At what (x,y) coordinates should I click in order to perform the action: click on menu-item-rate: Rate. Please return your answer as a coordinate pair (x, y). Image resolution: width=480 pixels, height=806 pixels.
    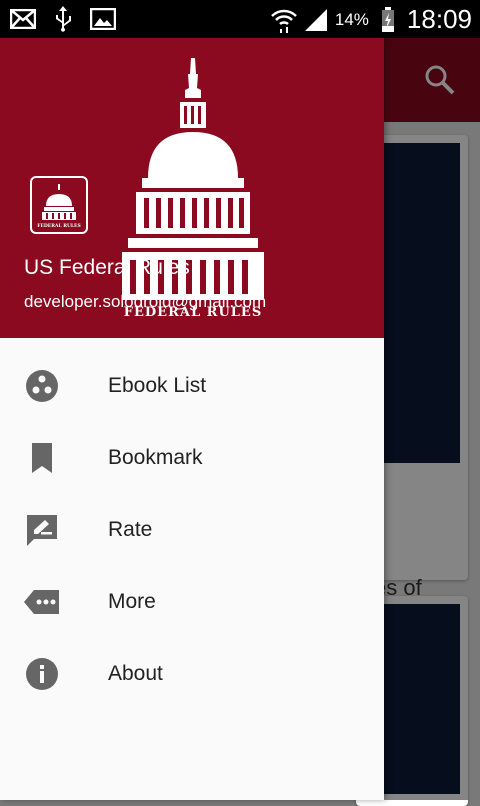
    Looking at the image, I should click on (192, 530).